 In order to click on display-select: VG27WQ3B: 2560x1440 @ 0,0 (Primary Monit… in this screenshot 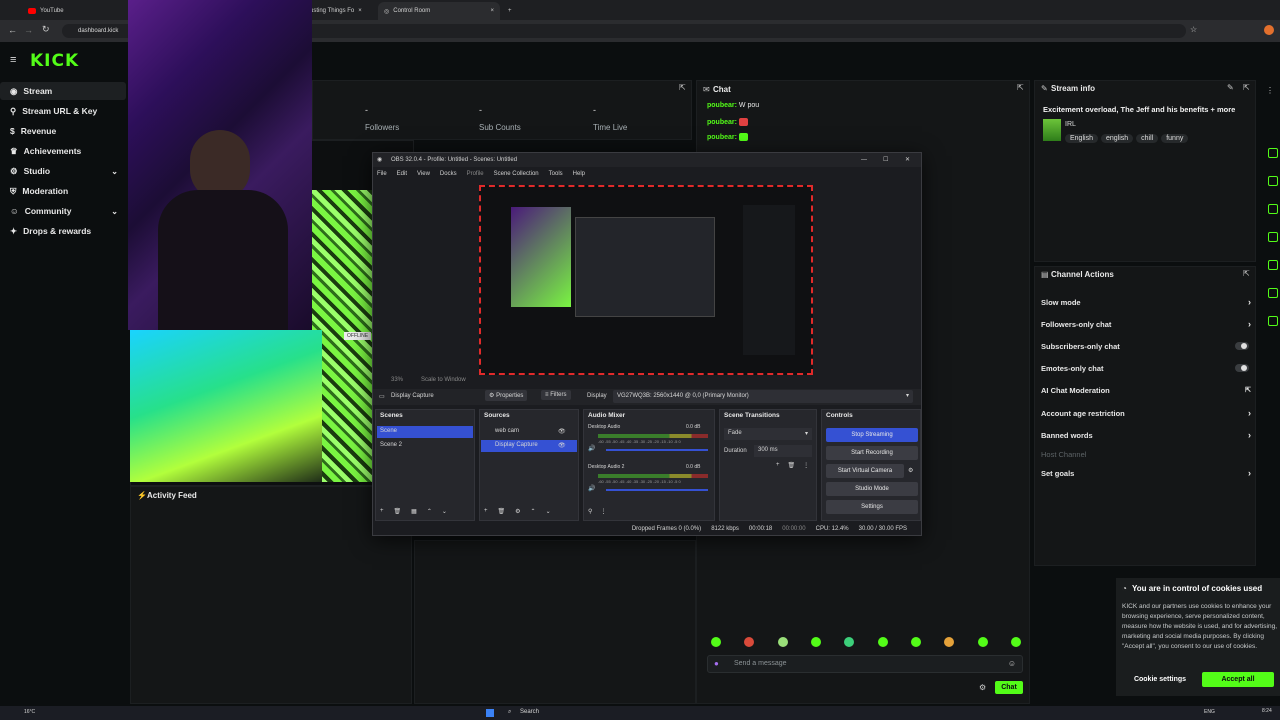, I will do `click(763, 396)`.